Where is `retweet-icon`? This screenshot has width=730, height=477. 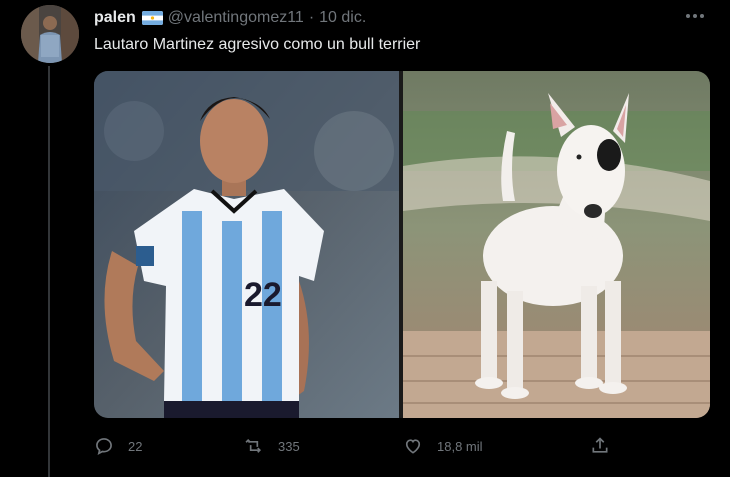
retweet-icon is located at coordinates (253, 445).